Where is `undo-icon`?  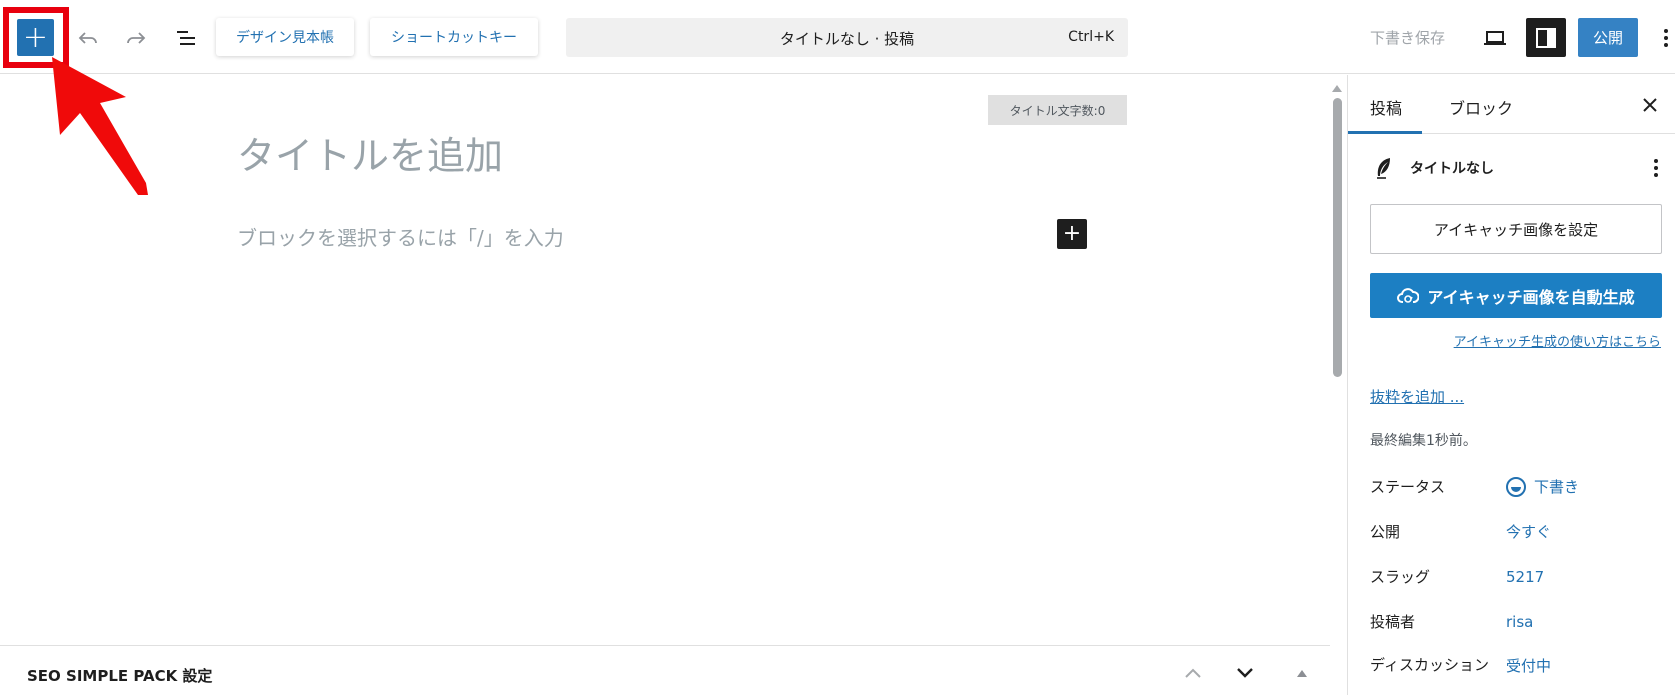 undo-icon is located at coordinates (87, 38).